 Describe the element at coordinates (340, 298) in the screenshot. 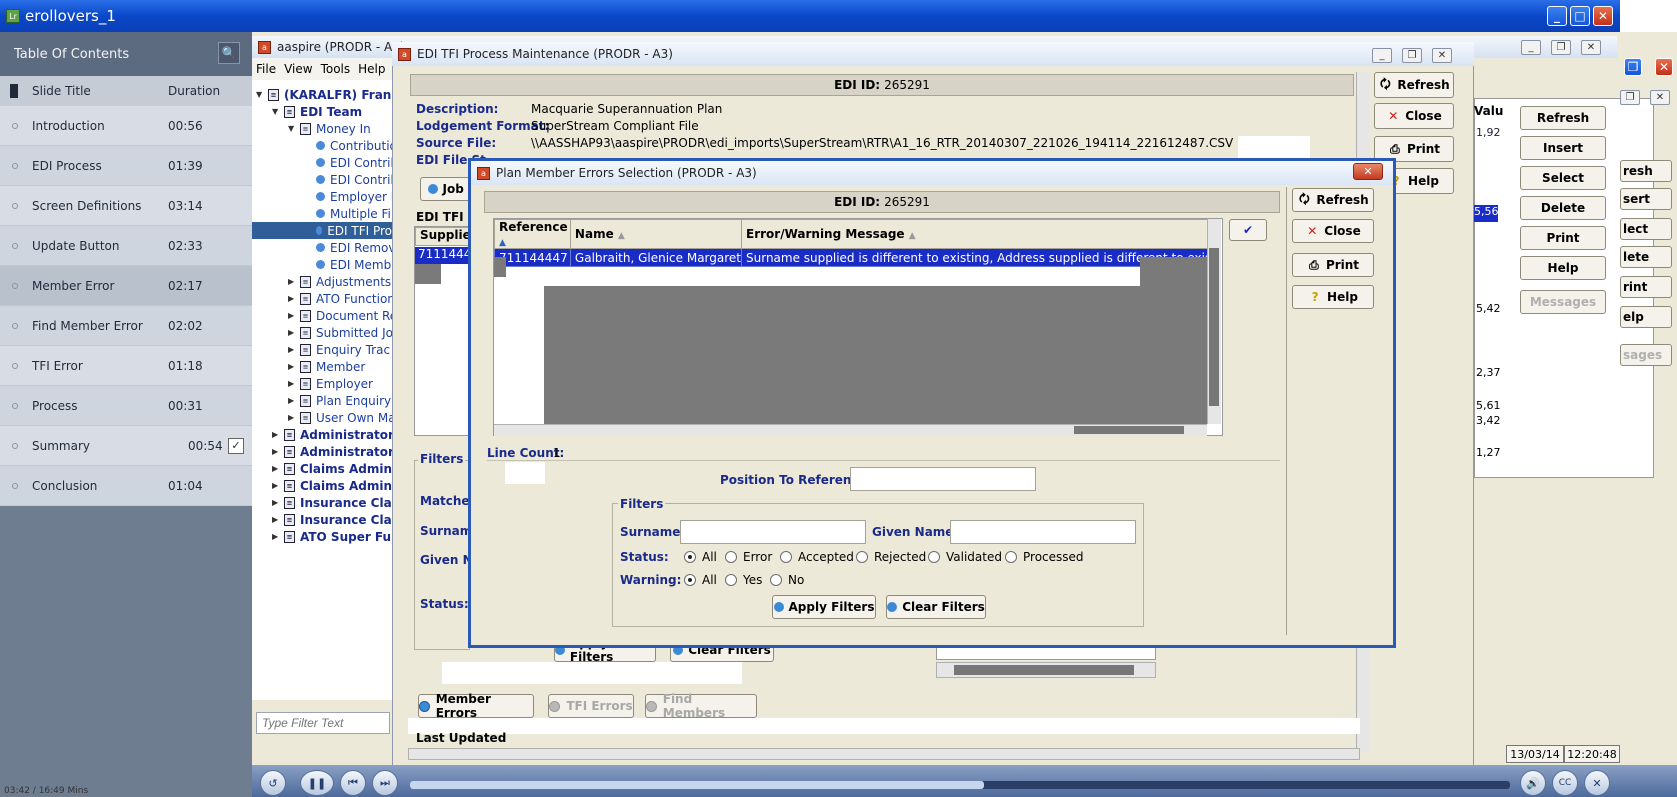

I see `tree-node: ▶ ≡ ATO Function` at that location.